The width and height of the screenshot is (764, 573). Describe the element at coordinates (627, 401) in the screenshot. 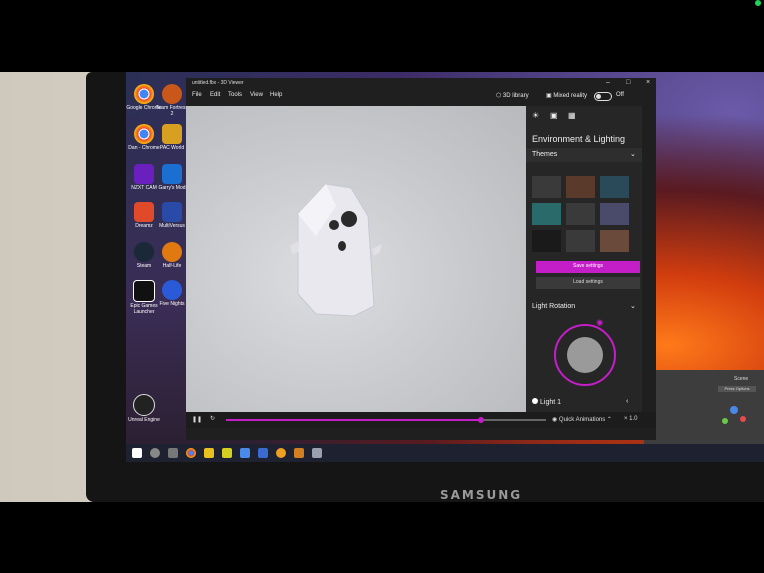

I see `chevron-left-icon: ‹` at that location.